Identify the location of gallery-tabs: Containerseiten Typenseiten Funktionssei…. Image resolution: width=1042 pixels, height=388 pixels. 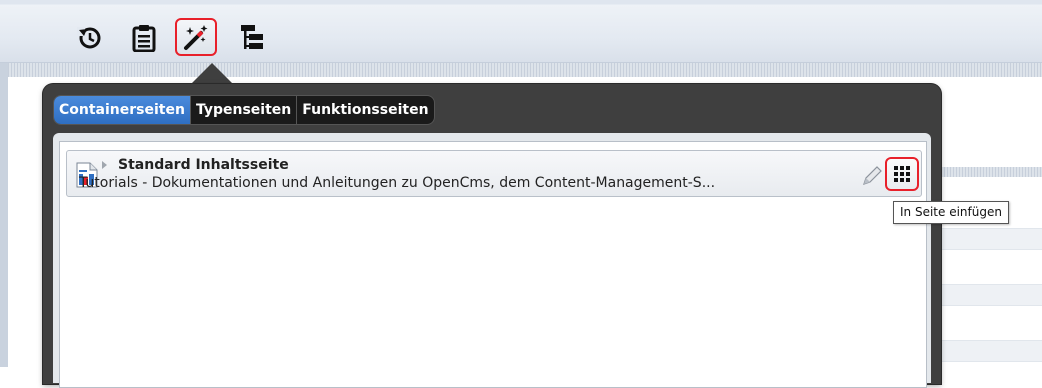
(244, 110).